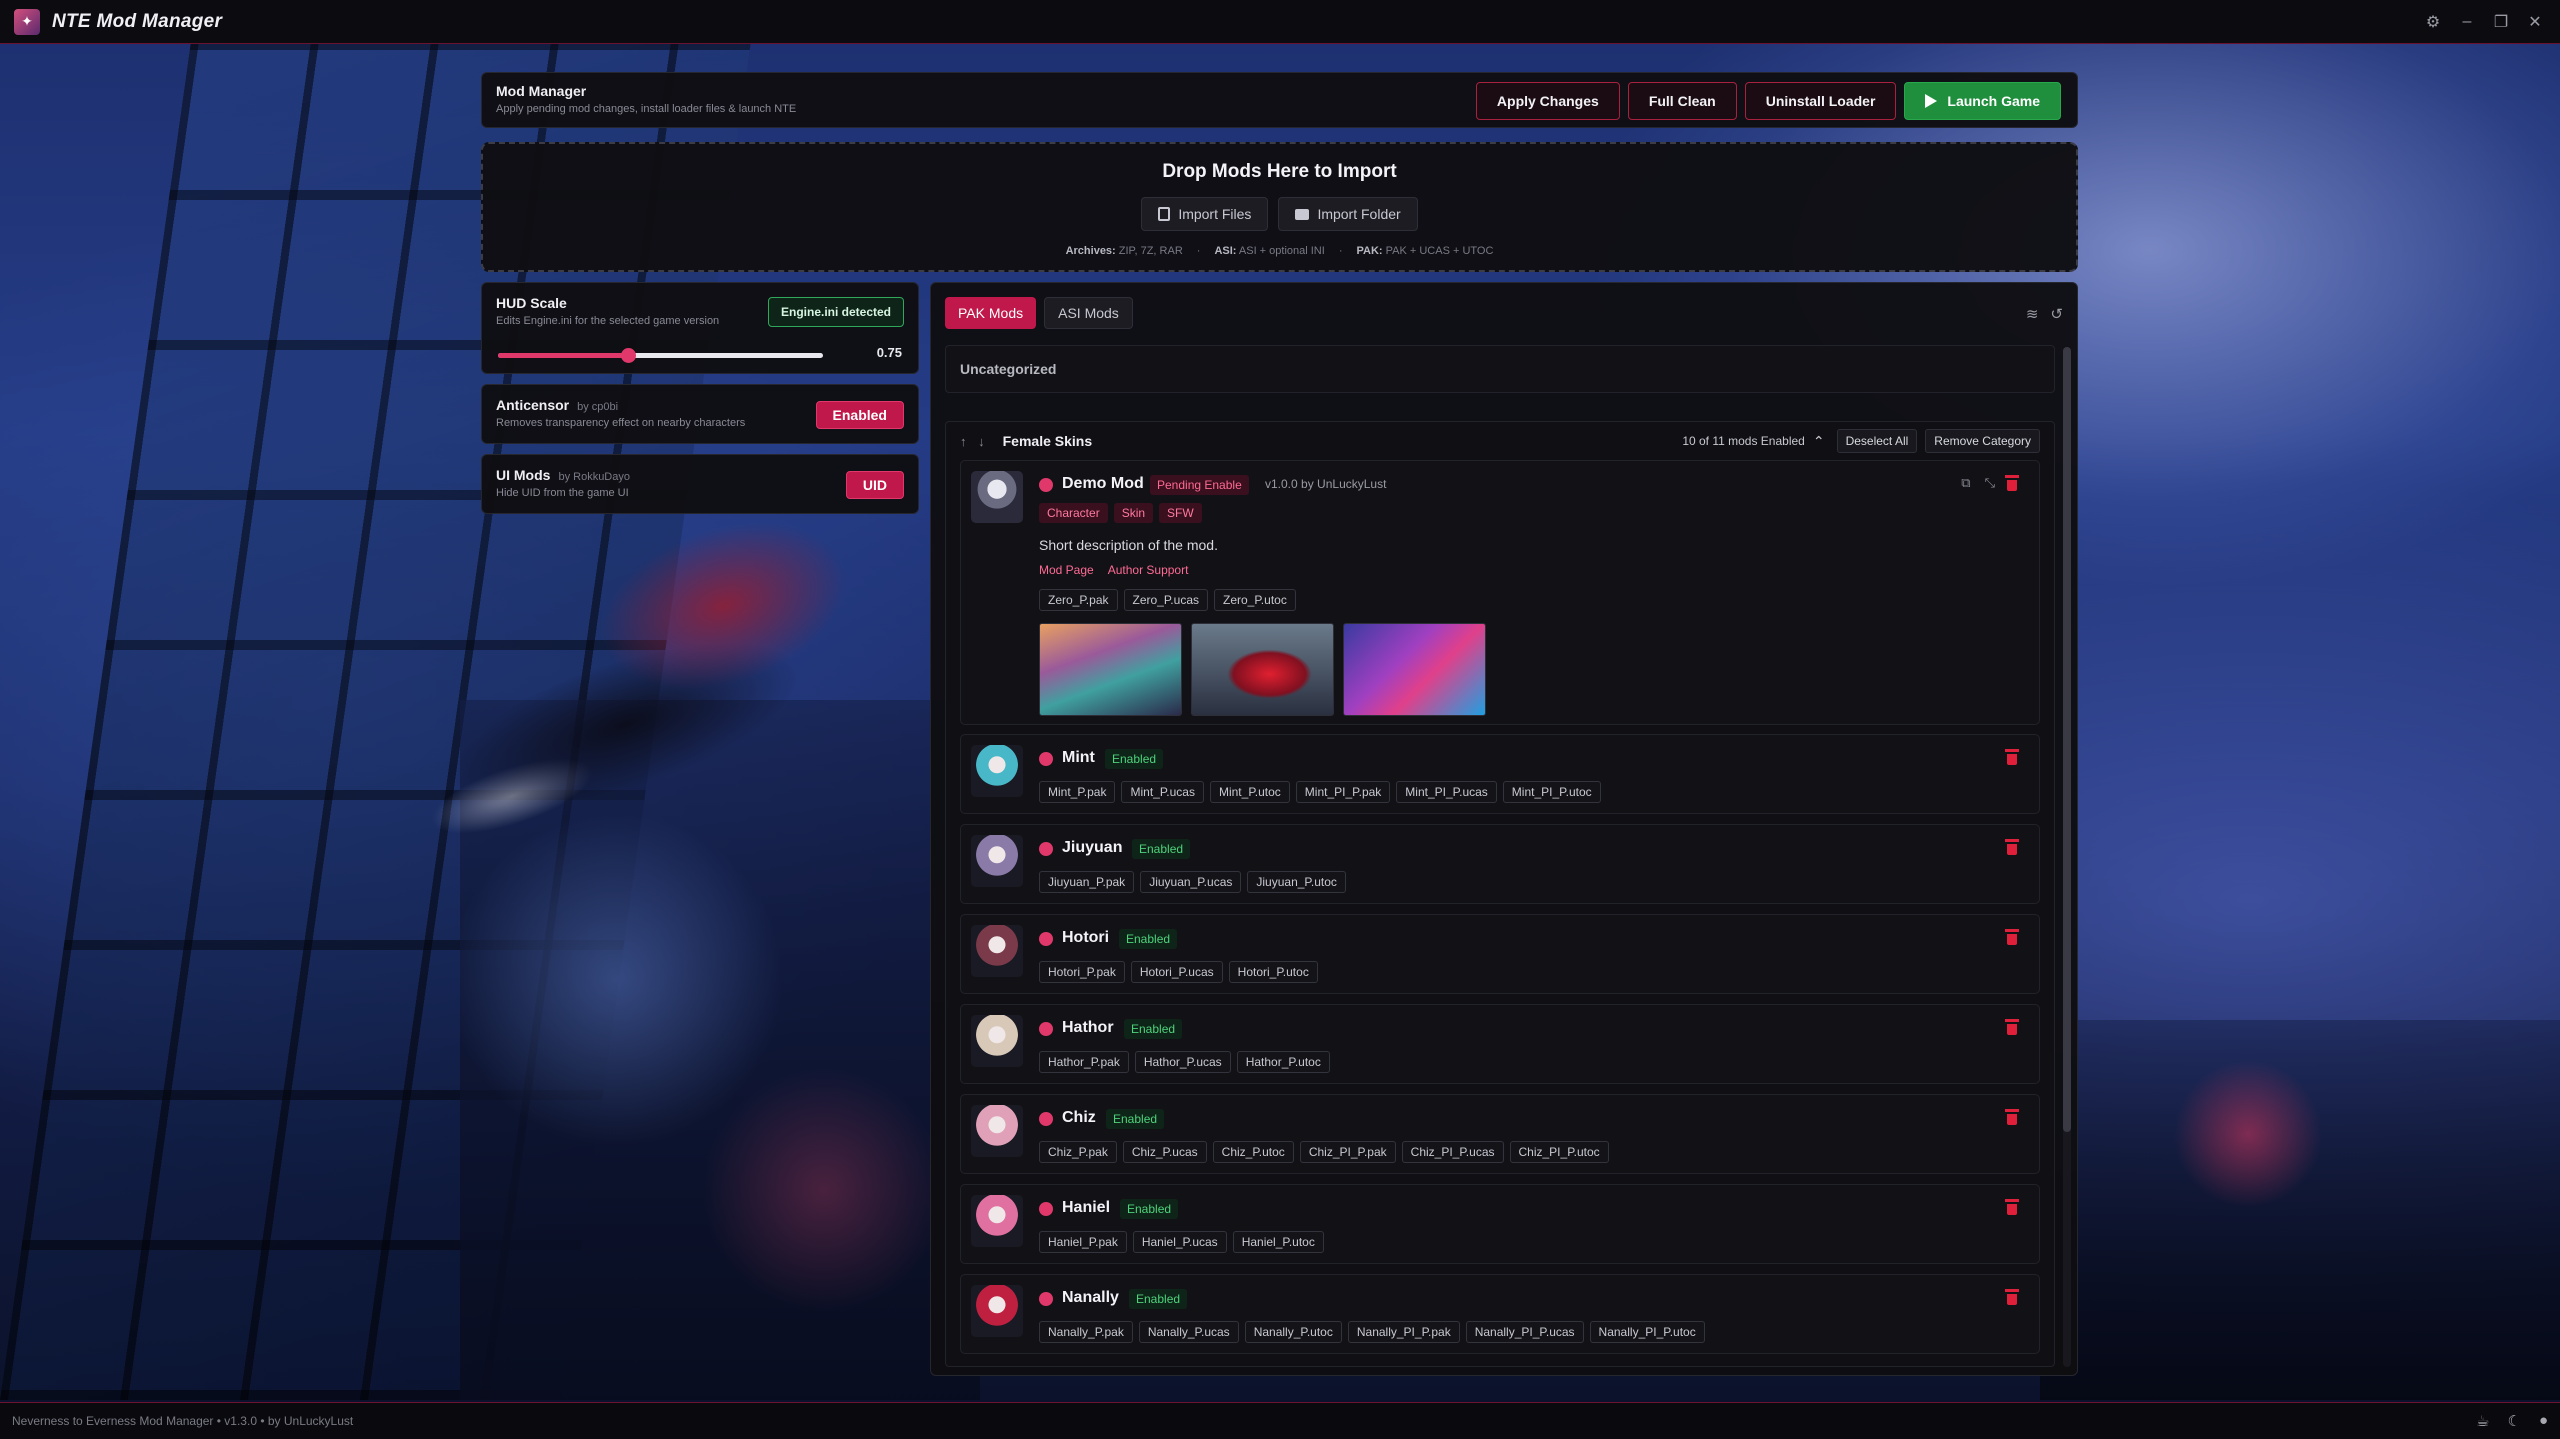  Describe the element at coordinates (1682, 101) in the screenshot. I see `full-clean-button: Full Clean` at that location.